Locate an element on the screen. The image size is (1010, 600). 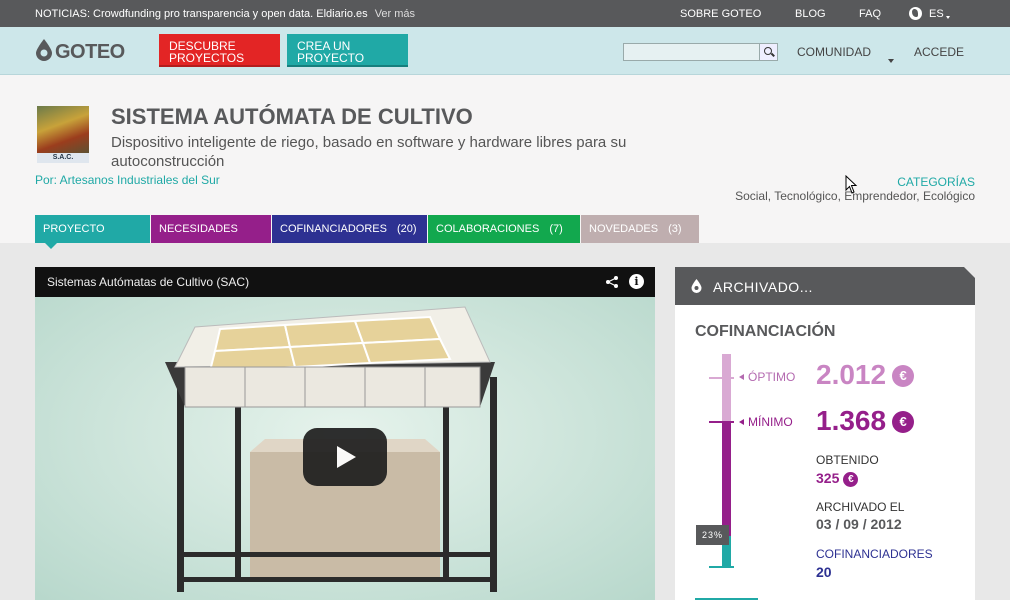
top-link-sobre-goteo: SOBRE GOTEO is located at coordinates (720, 14).